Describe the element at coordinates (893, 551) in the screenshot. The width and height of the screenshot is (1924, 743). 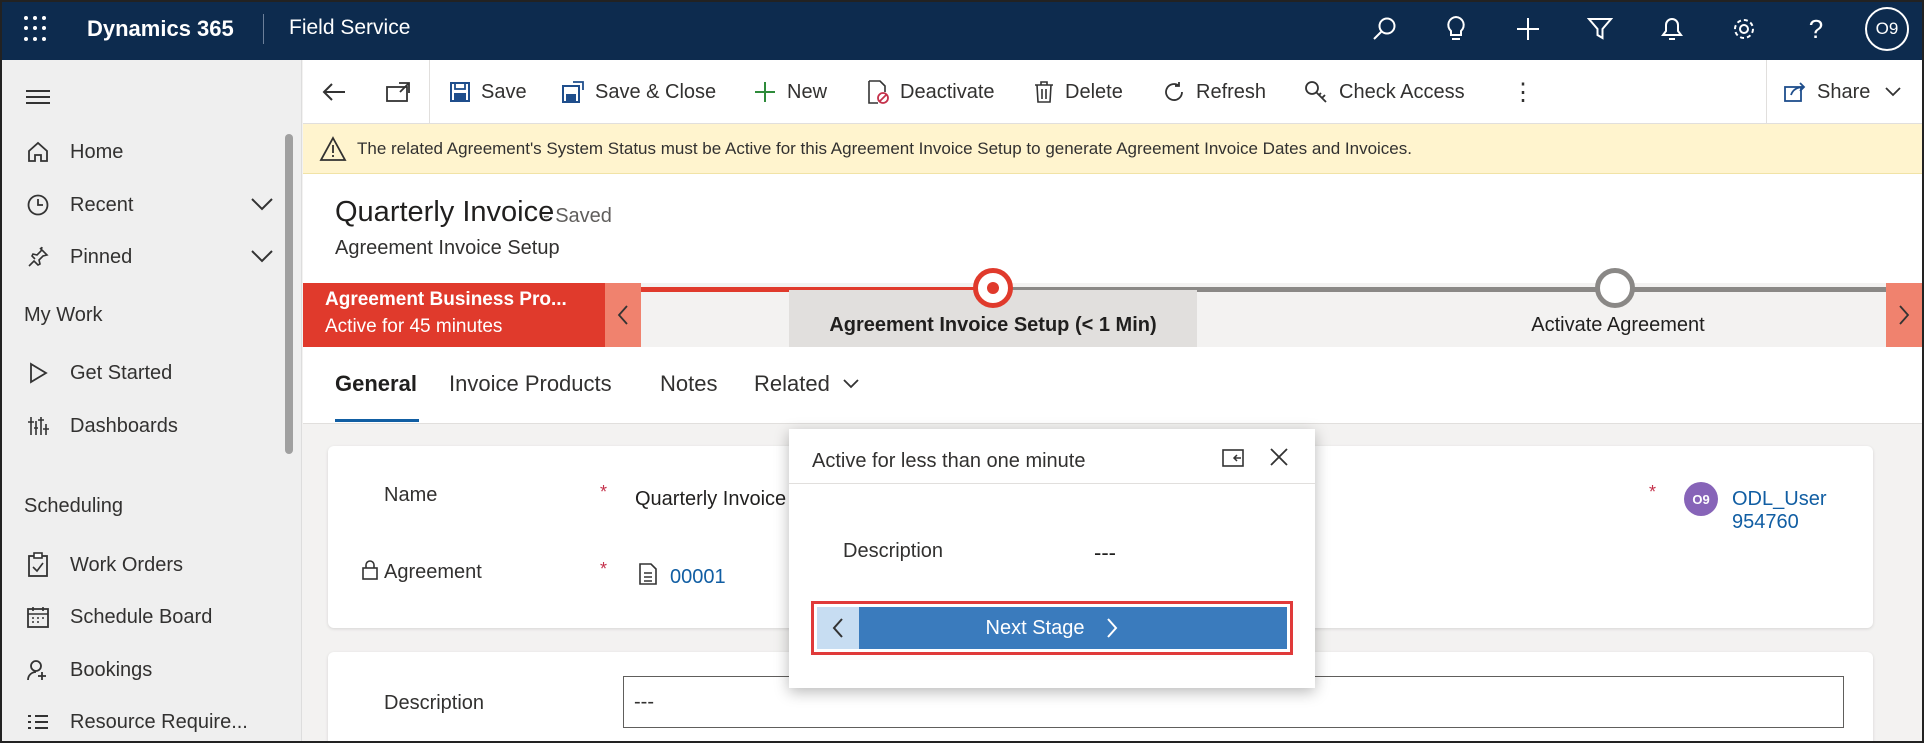
I see `flyout-description-label: Description` at that location.